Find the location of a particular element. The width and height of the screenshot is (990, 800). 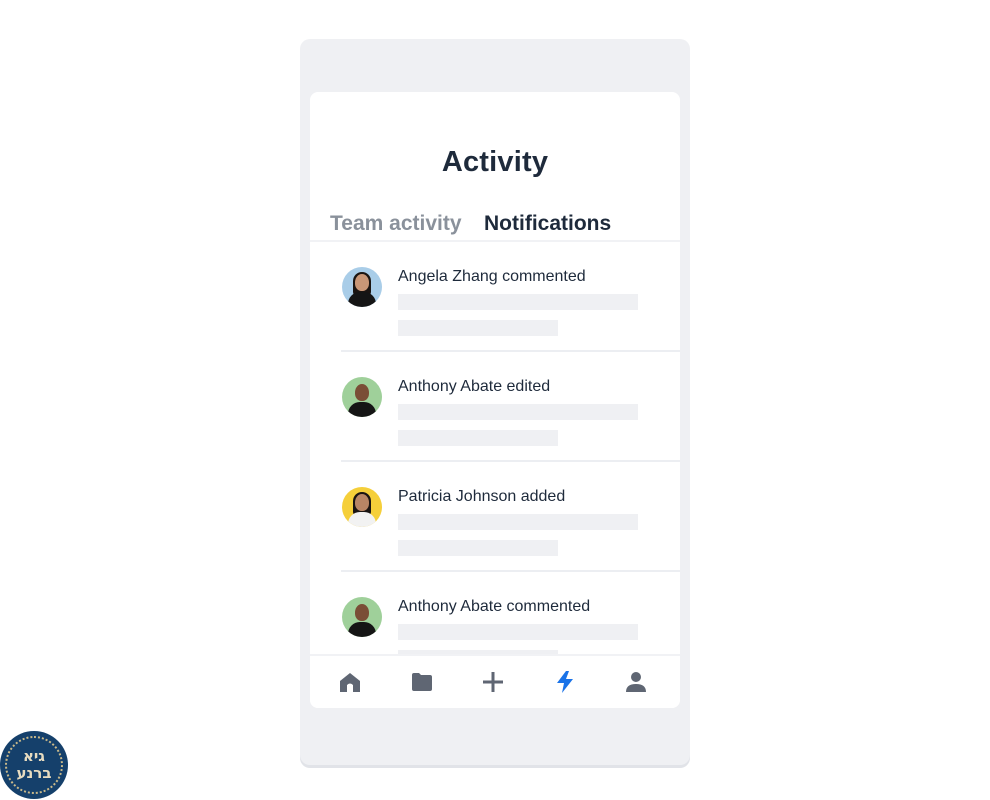

list-item: Anthony Abate edited is located at coordinates (495, 407).